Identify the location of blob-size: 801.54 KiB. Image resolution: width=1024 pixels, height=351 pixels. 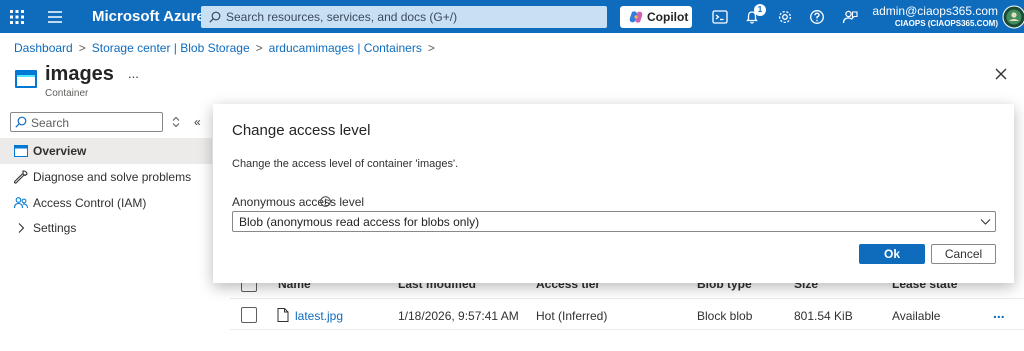
(823, 316).